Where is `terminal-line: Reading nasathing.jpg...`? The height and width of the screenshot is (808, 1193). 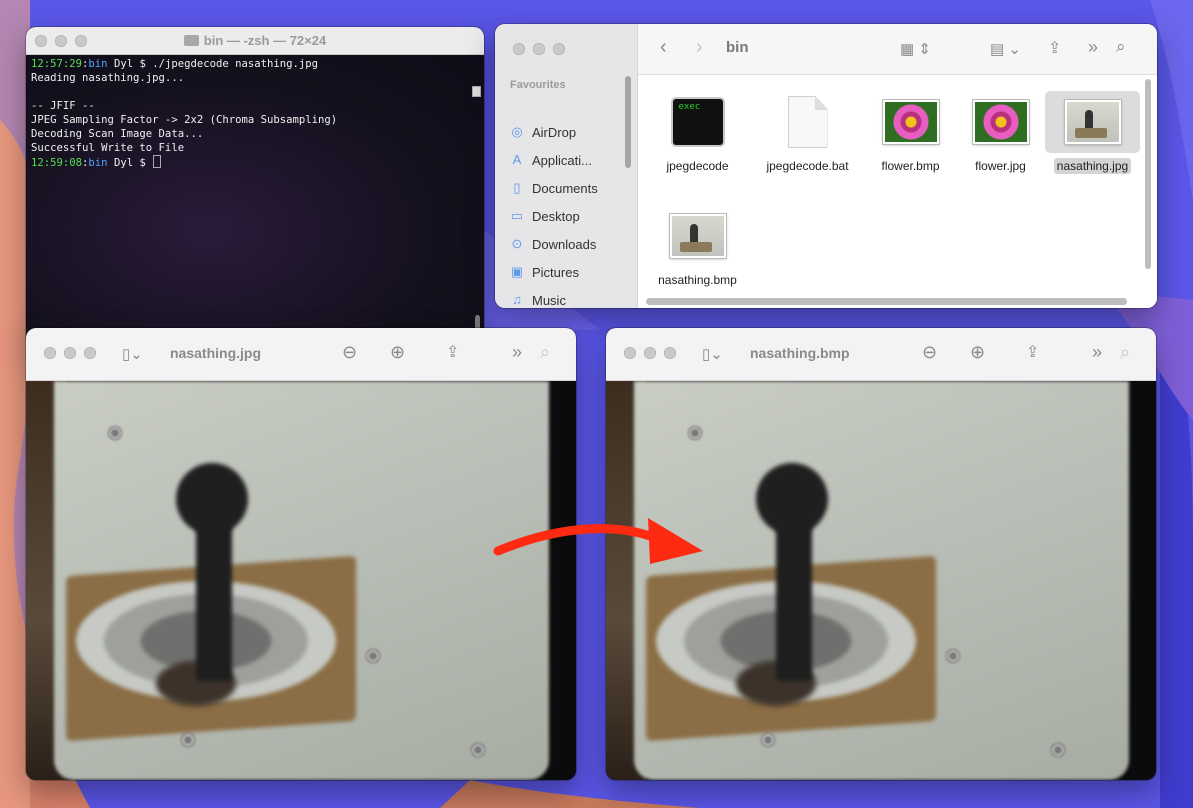 terminal-line: Reading nasathing.jpg... is located at coordinates (108, 78).